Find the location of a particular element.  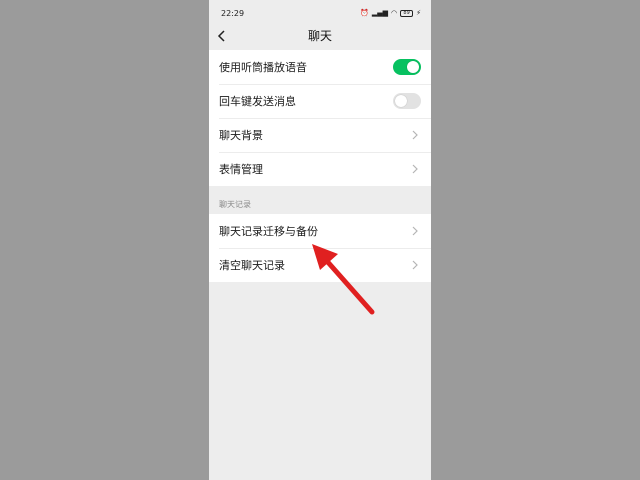

wifi-icon: ◠ is located at coordinates (394, 13).